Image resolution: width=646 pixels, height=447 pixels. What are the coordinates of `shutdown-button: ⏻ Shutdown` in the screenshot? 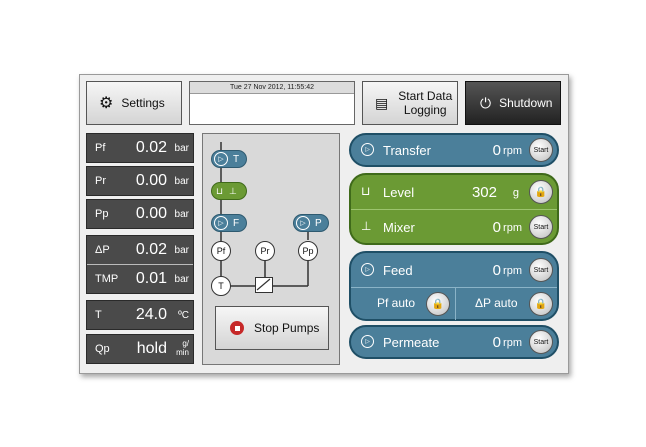 It's located at (513, 103).